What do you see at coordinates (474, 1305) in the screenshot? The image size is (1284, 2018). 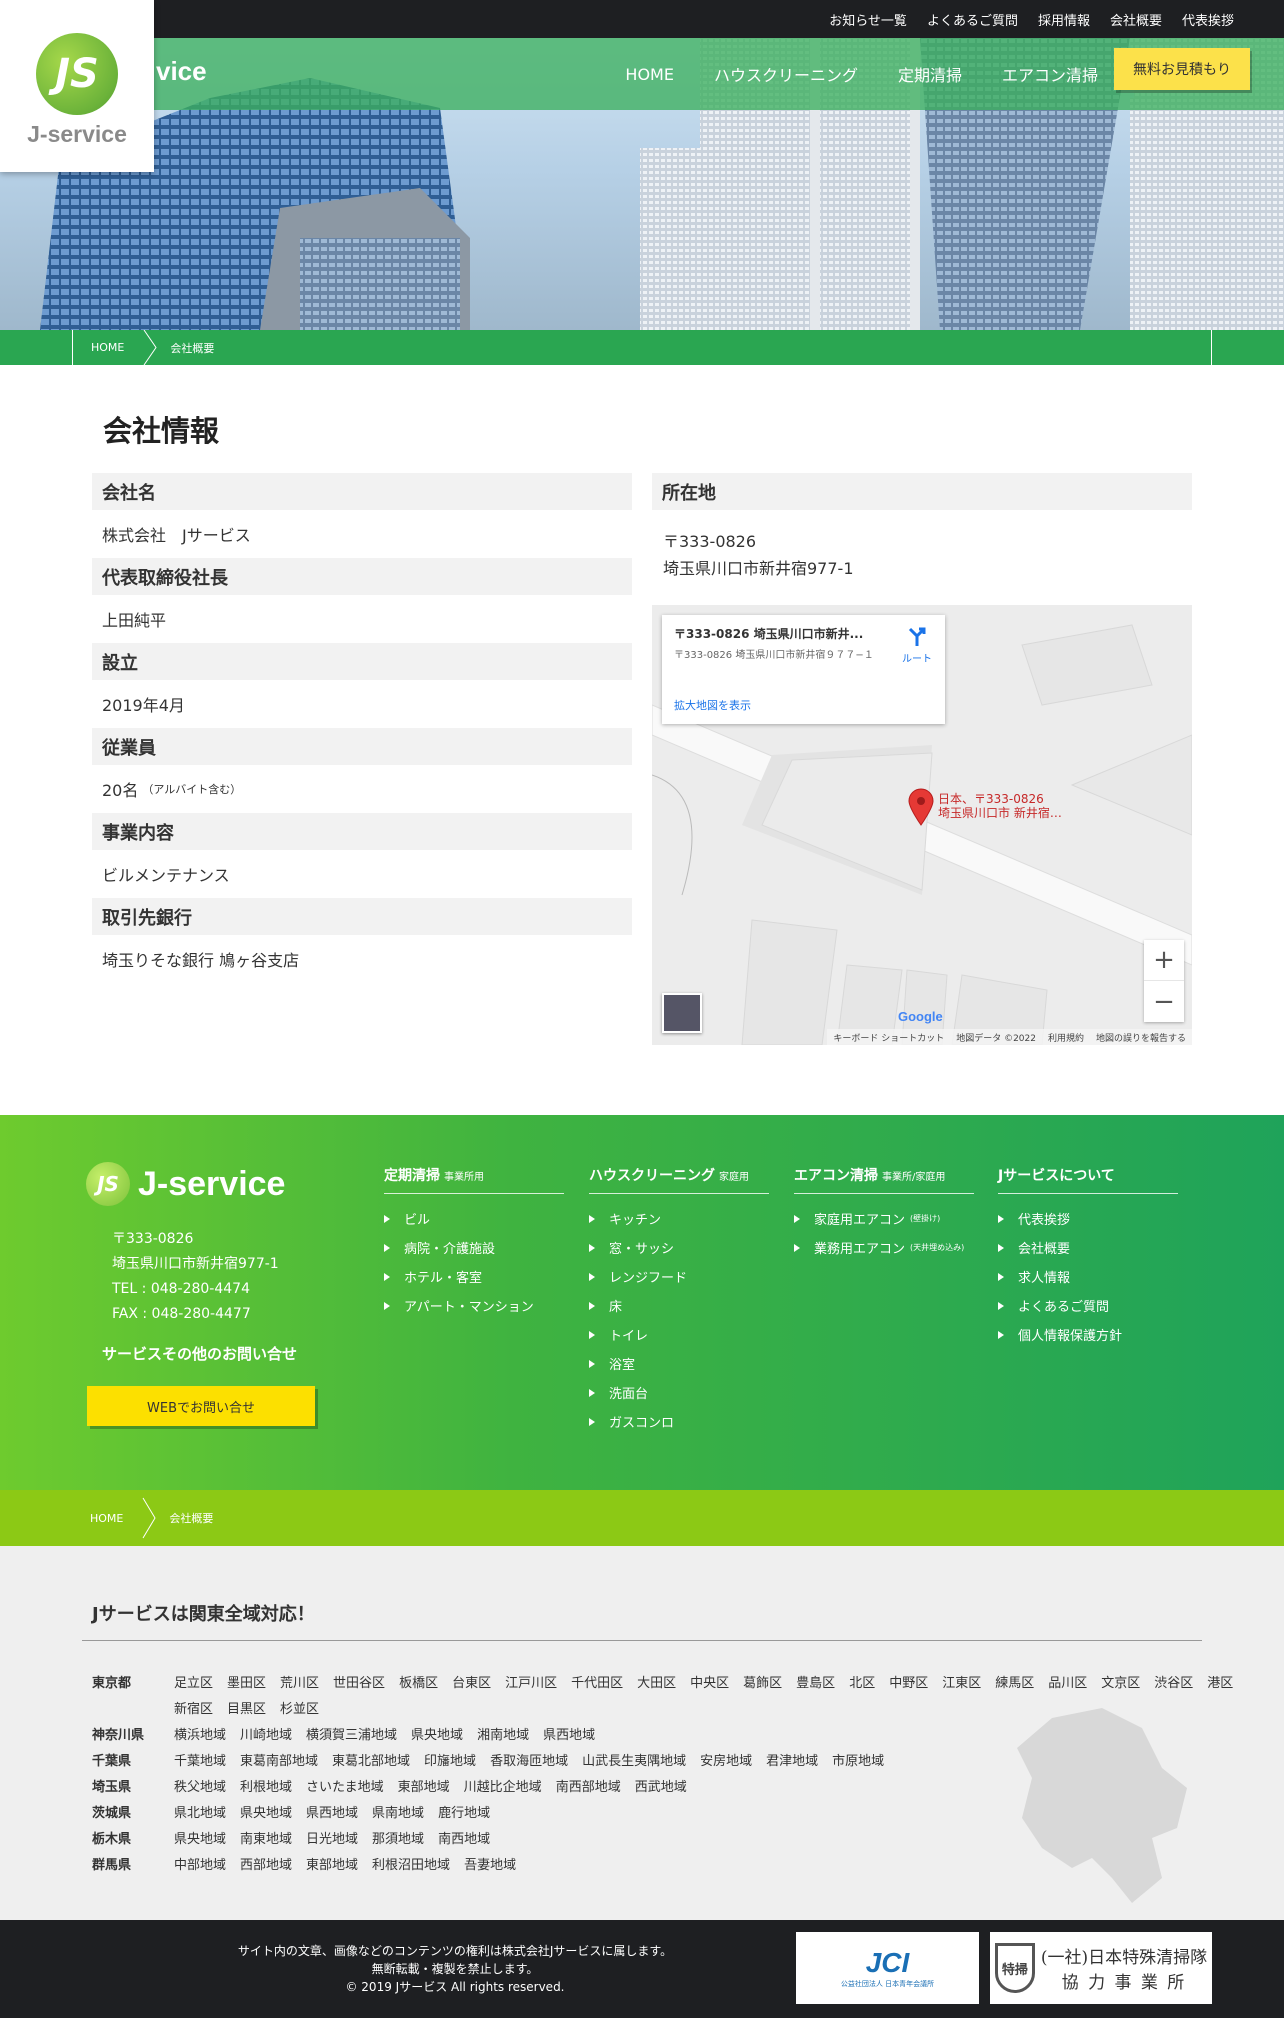 I see `footer-link: アパート・マンション` at bounding box center [474, 1305].